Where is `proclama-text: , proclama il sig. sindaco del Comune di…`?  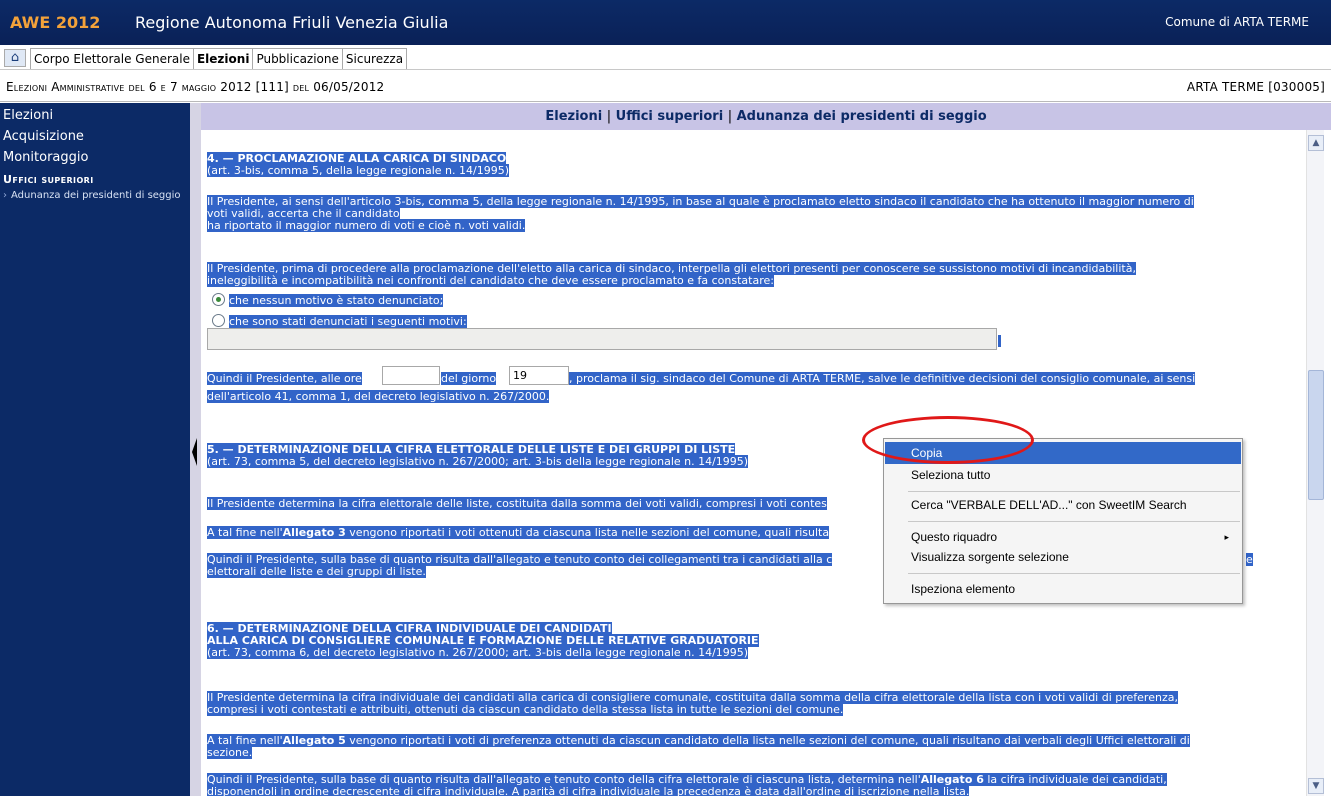 proclama-text: , proclama il sig. sindaco del Comune di… is located at coordinates (882, 378).